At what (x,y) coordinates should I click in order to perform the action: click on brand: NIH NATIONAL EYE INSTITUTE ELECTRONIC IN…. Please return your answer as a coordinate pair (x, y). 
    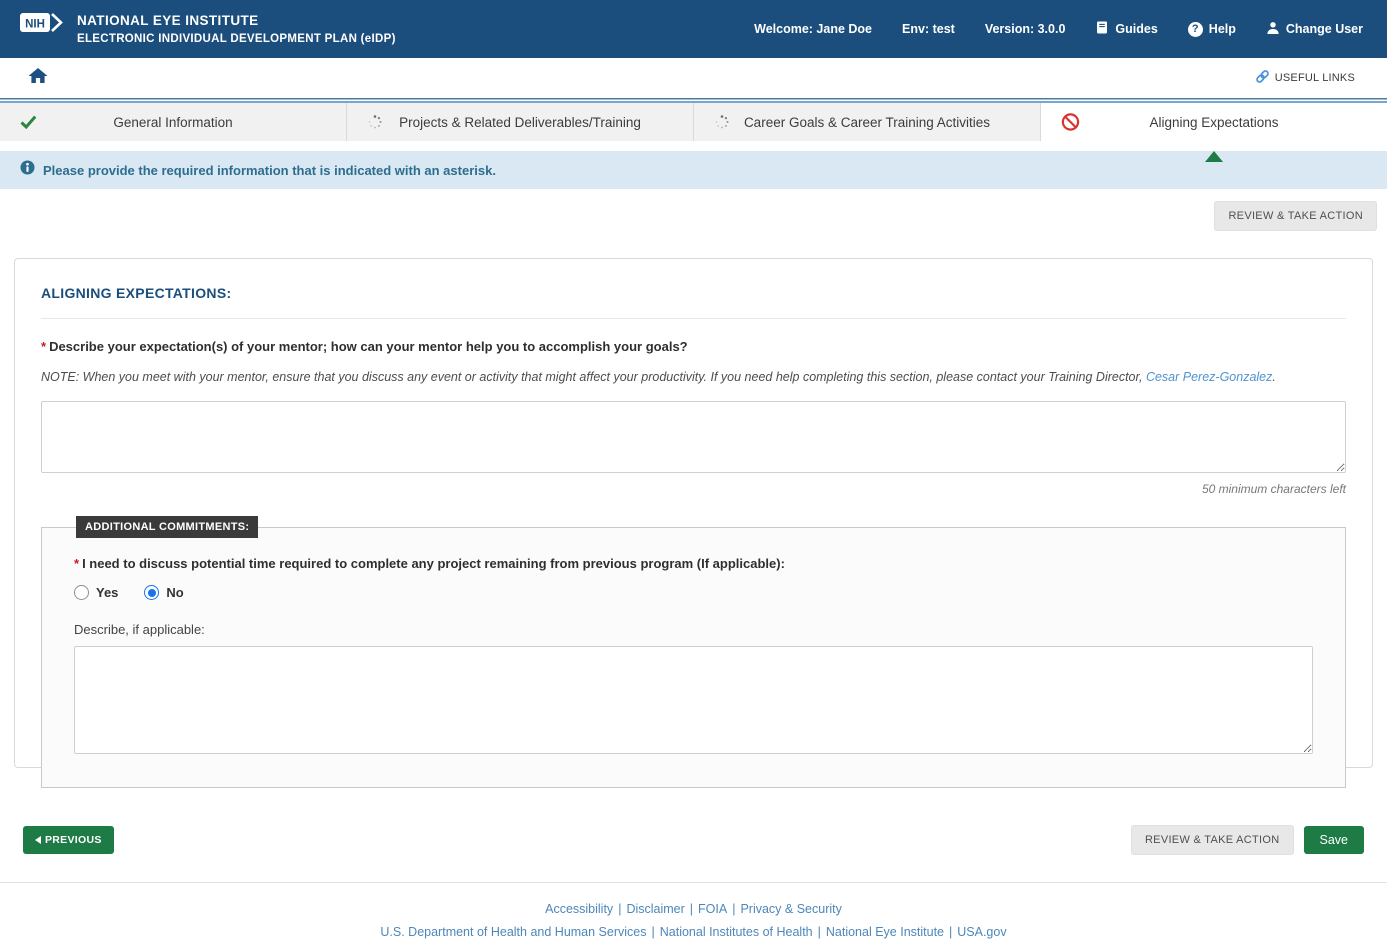
    Looking at the image, I should click on (208, 29).